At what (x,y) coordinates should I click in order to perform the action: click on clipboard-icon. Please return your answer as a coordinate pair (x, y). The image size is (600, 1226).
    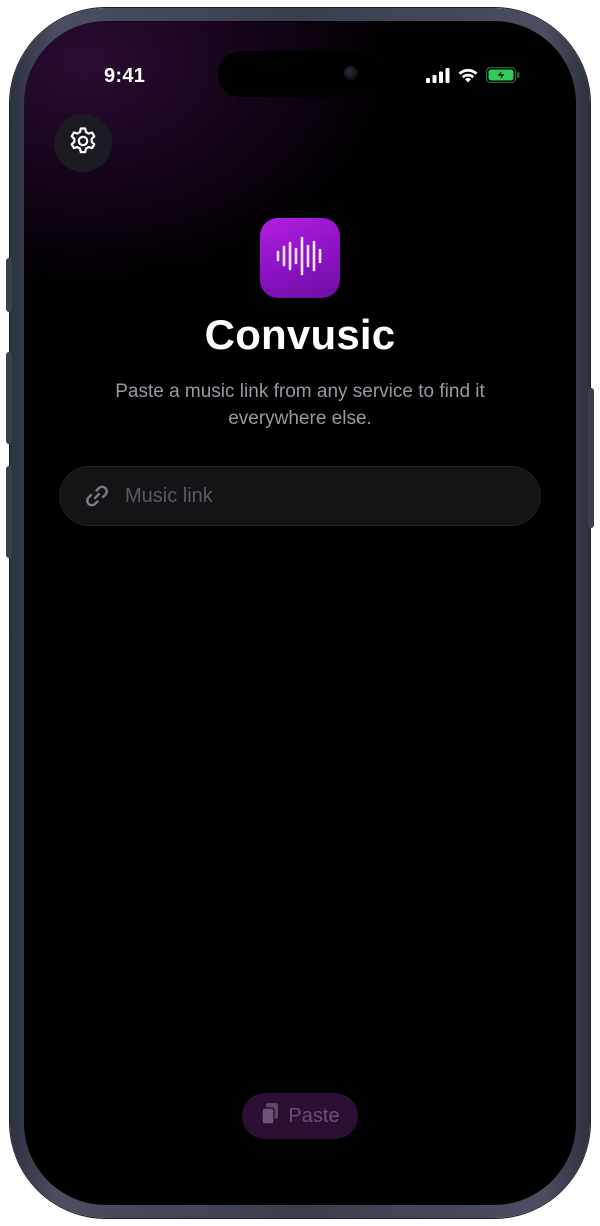
    Looking at the image, I should click on (270, 1116).